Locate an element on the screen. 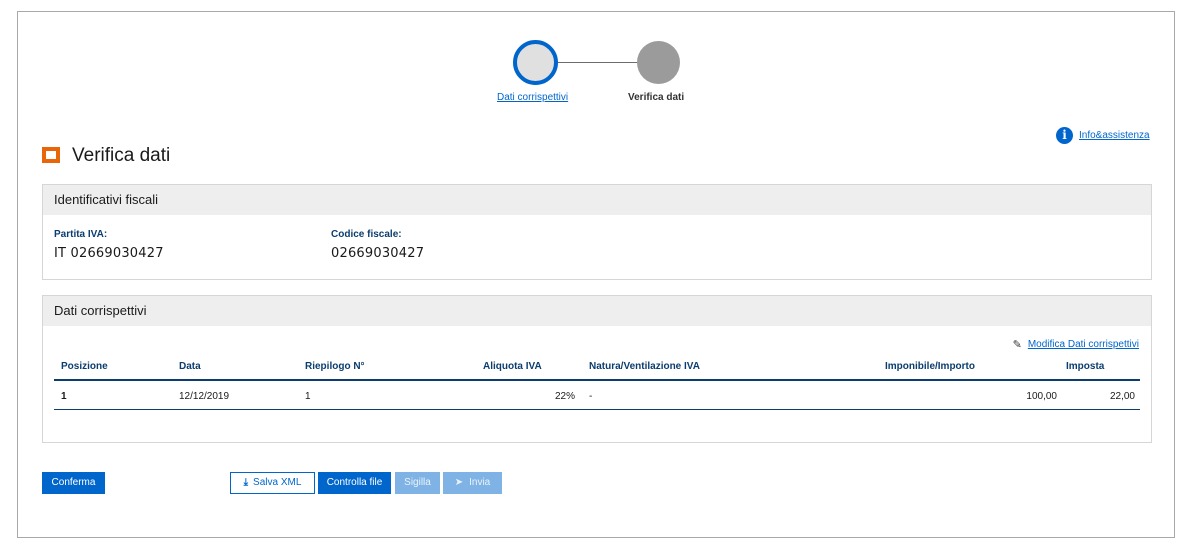  modify-link-label: Modifica Dati corrispettivi is located at coordinates (1083, 344).